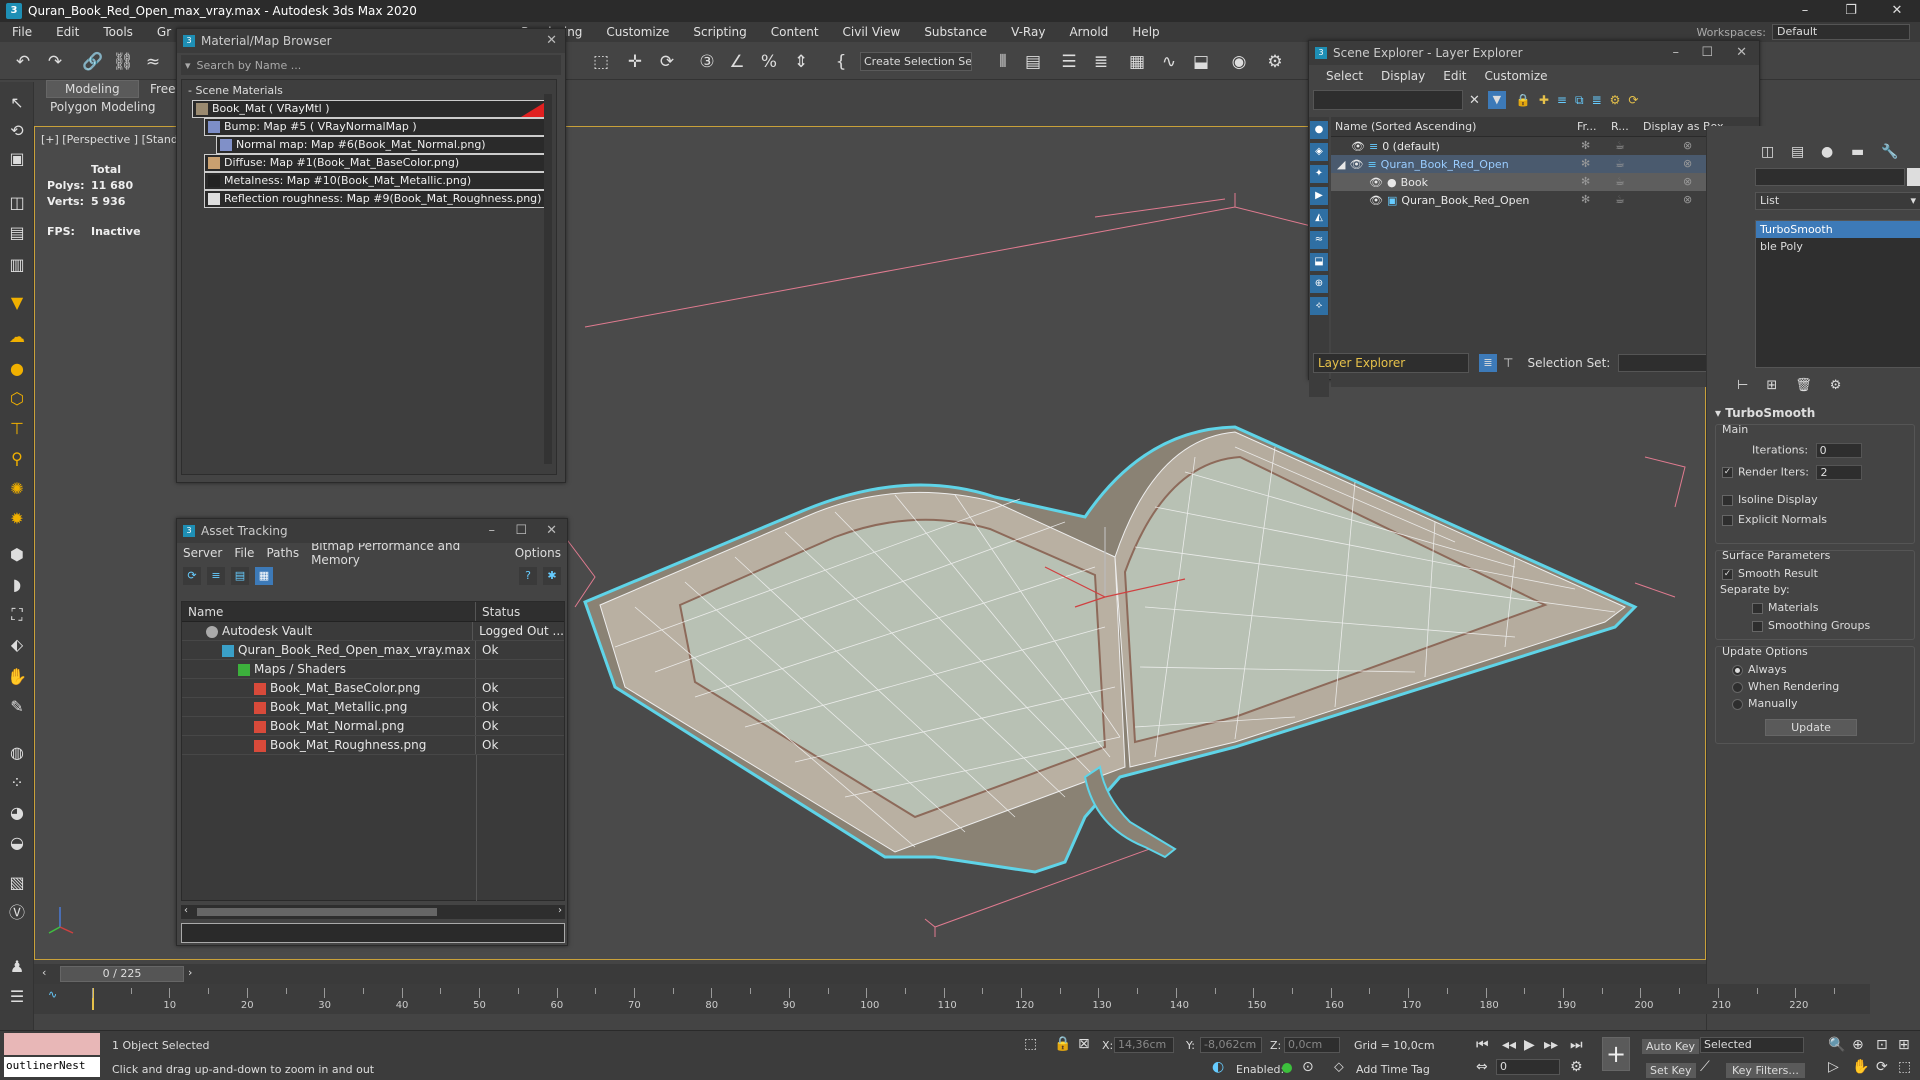  What do you see at coordinates (1344, 76) in the screenshot?
I see `menu-select: Select` at bounding box center [1344, 76].